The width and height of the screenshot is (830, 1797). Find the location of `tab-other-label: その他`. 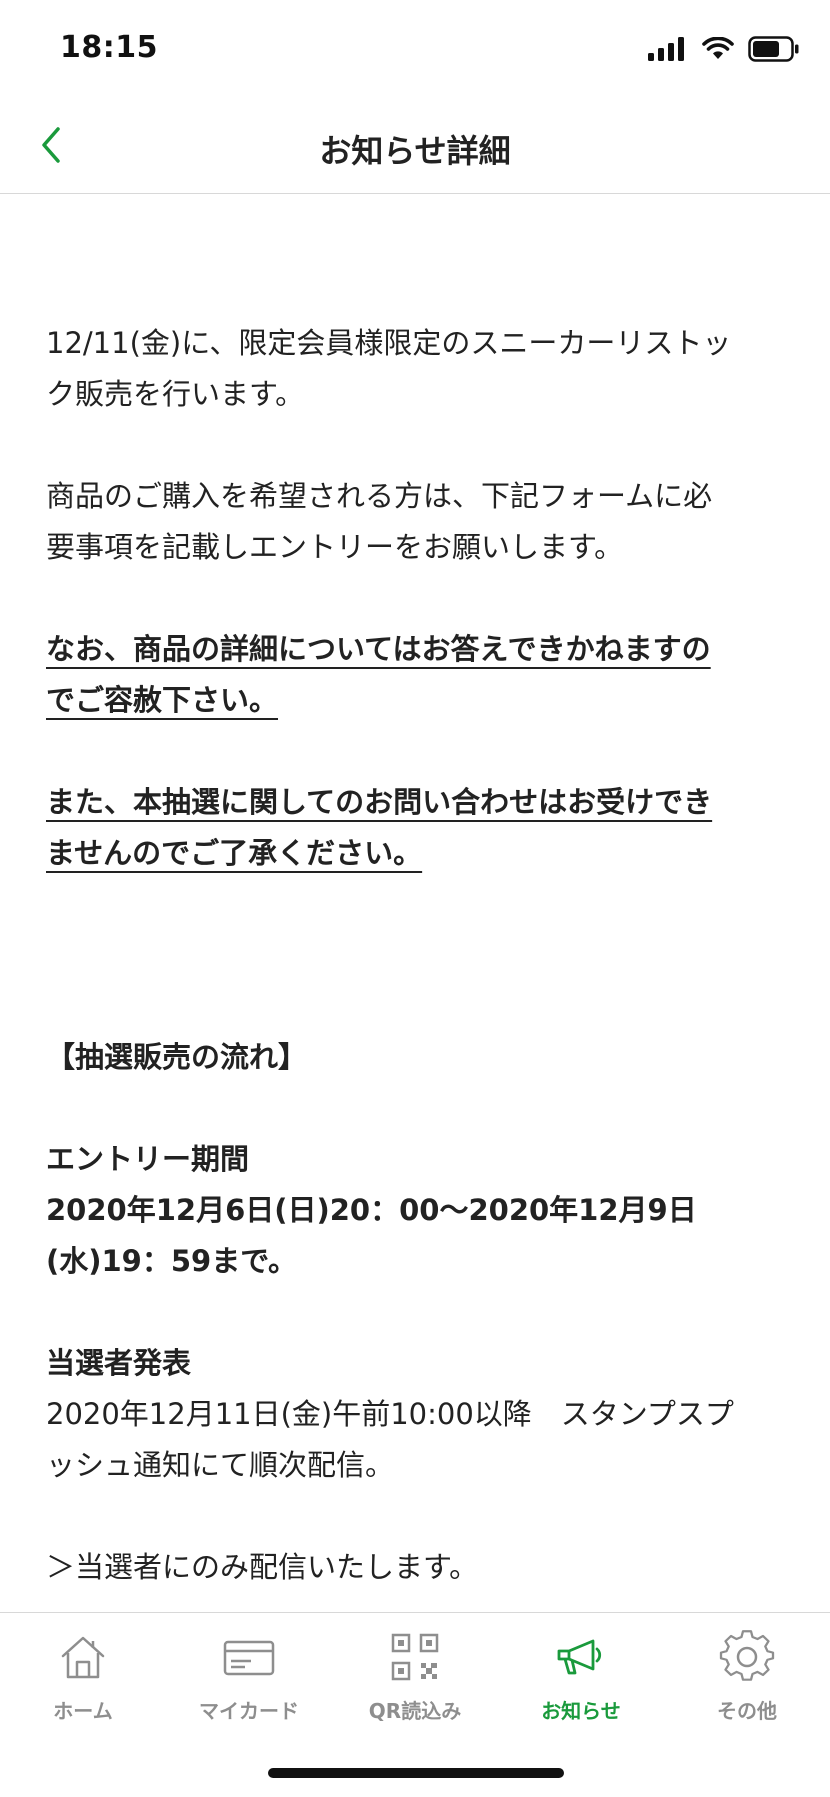

tab-other-label: その他 is located at coordinates (747, 1711).